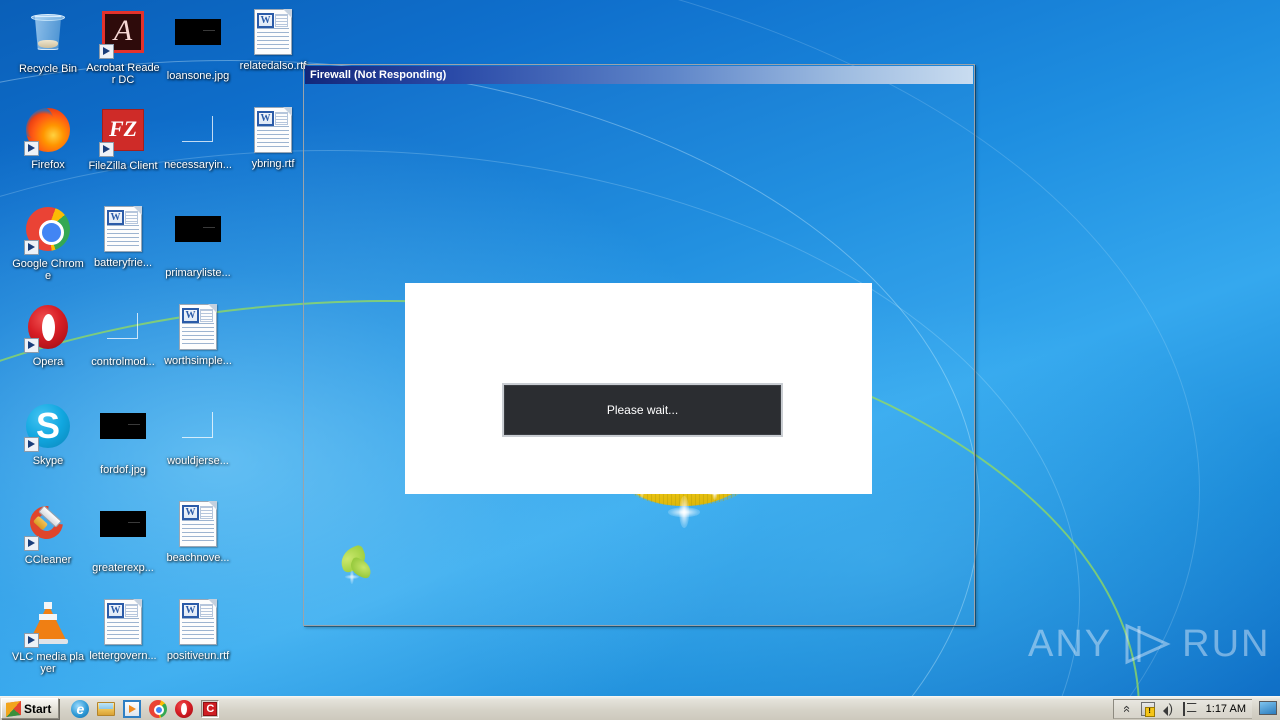 The image size is (1280, 720). I want to click on desktop-icon: FileZilla Client, so click(123, 139).